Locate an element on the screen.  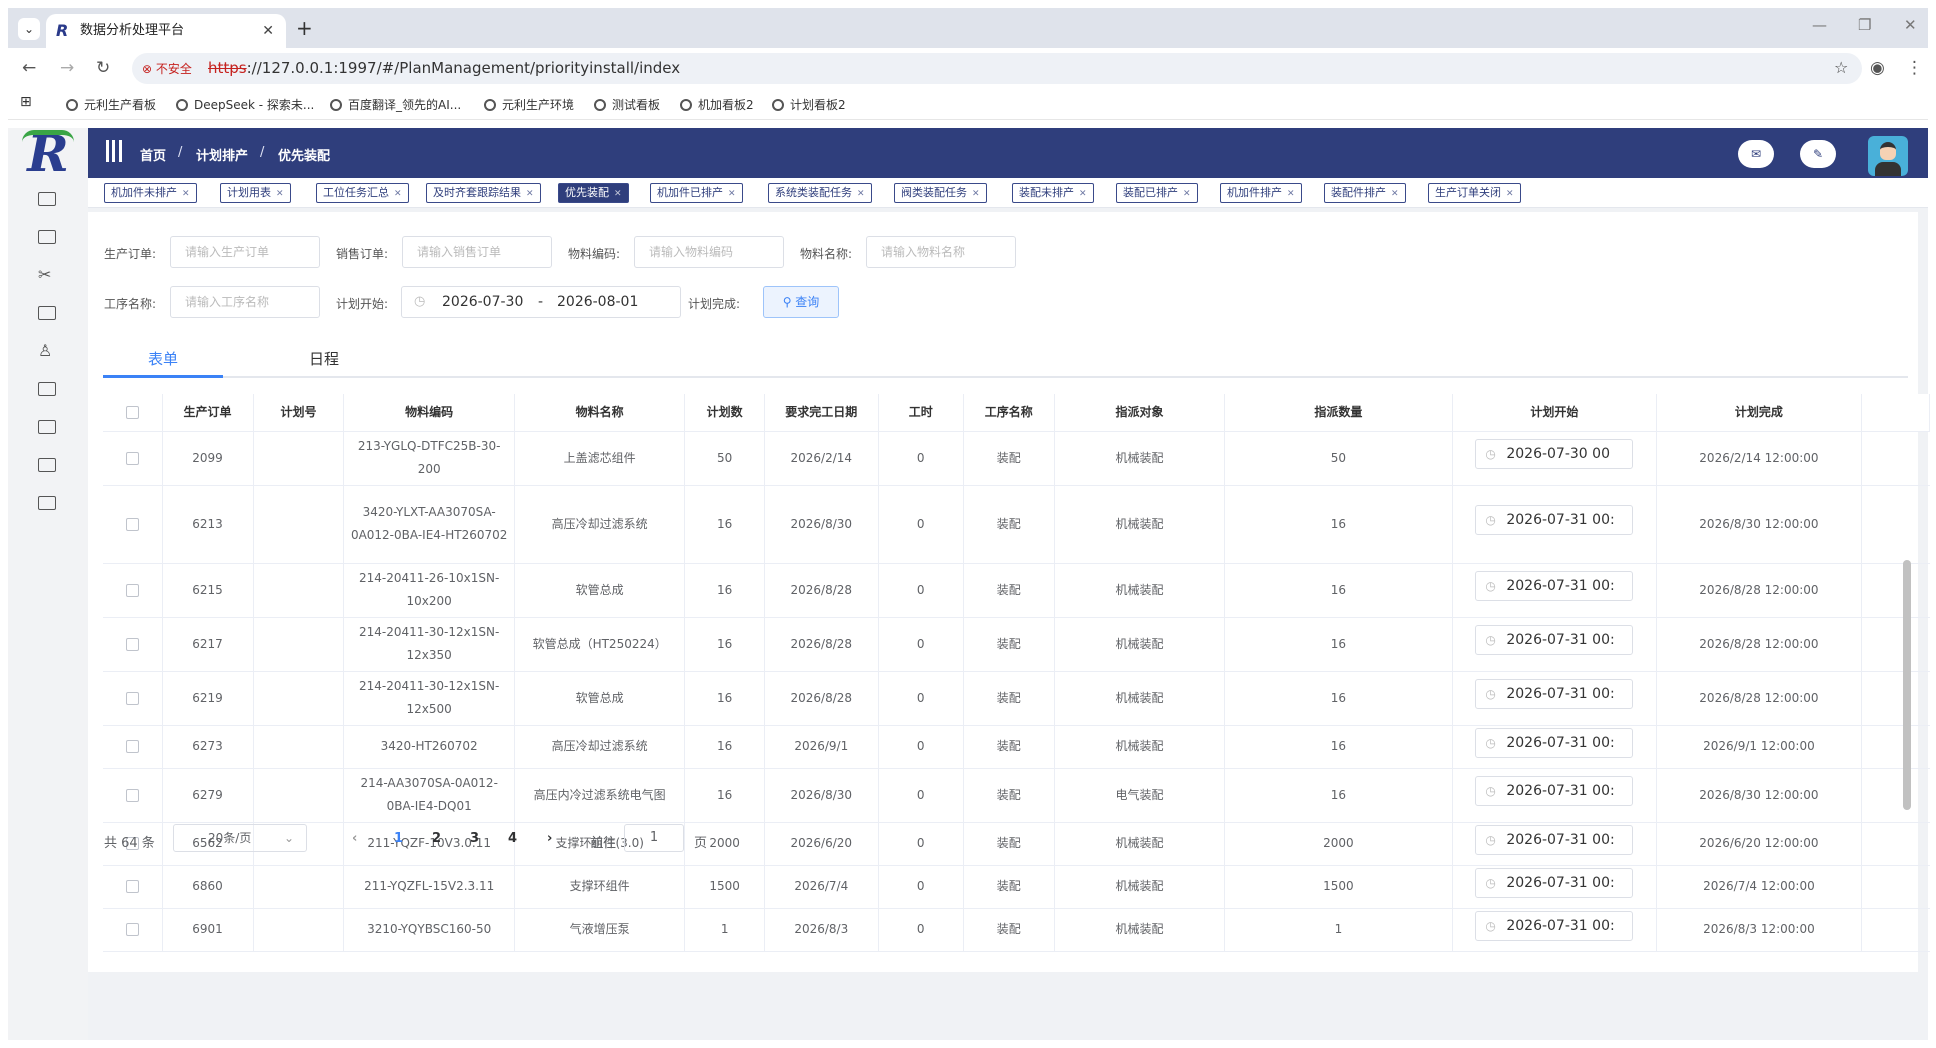
bookmark-item: 计划看板2 is located at coordinates (809, 104).